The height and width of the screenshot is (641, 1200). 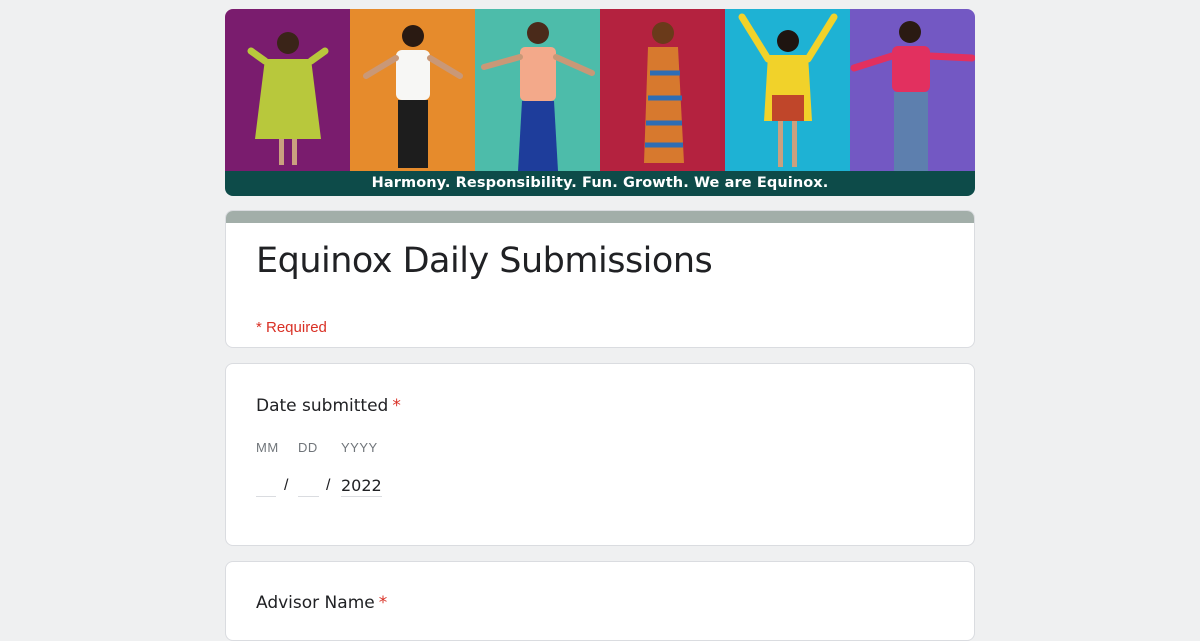 What do you see at coordinates (484, 261) in the screenshot?
I see `form-title: Equinox Daily Submissions` at bounding box center [484, 261].